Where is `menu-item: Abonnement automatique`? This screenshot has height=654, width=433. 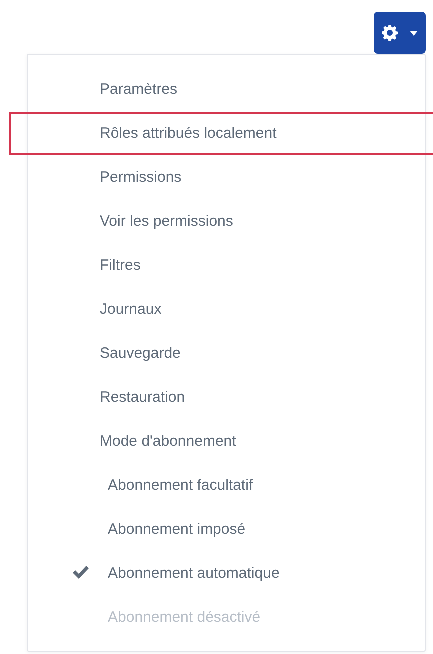
menu-item: Abonnement automatique is located at coordinates (194, 573).